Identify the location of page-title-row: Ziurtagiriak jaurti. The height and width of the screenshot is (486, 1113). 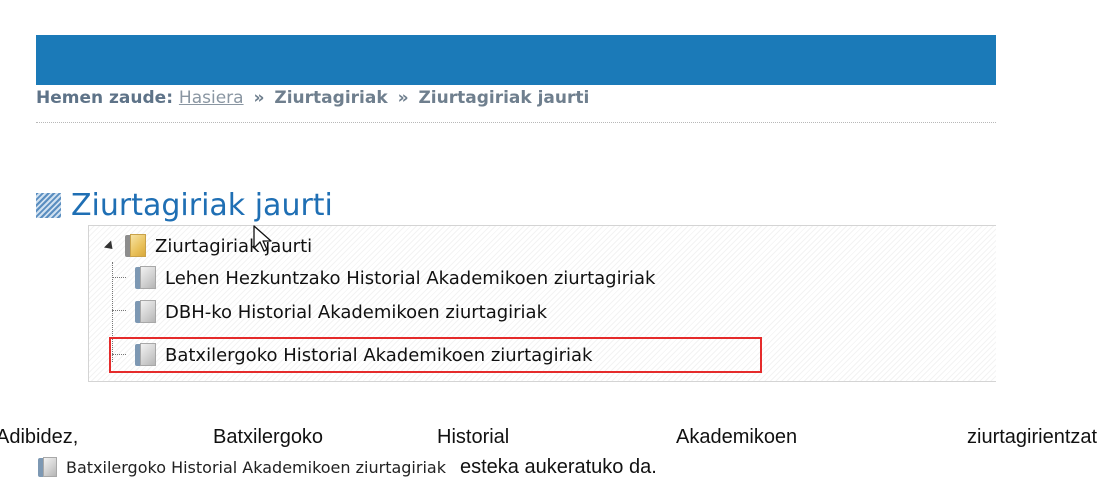
(184, 205).